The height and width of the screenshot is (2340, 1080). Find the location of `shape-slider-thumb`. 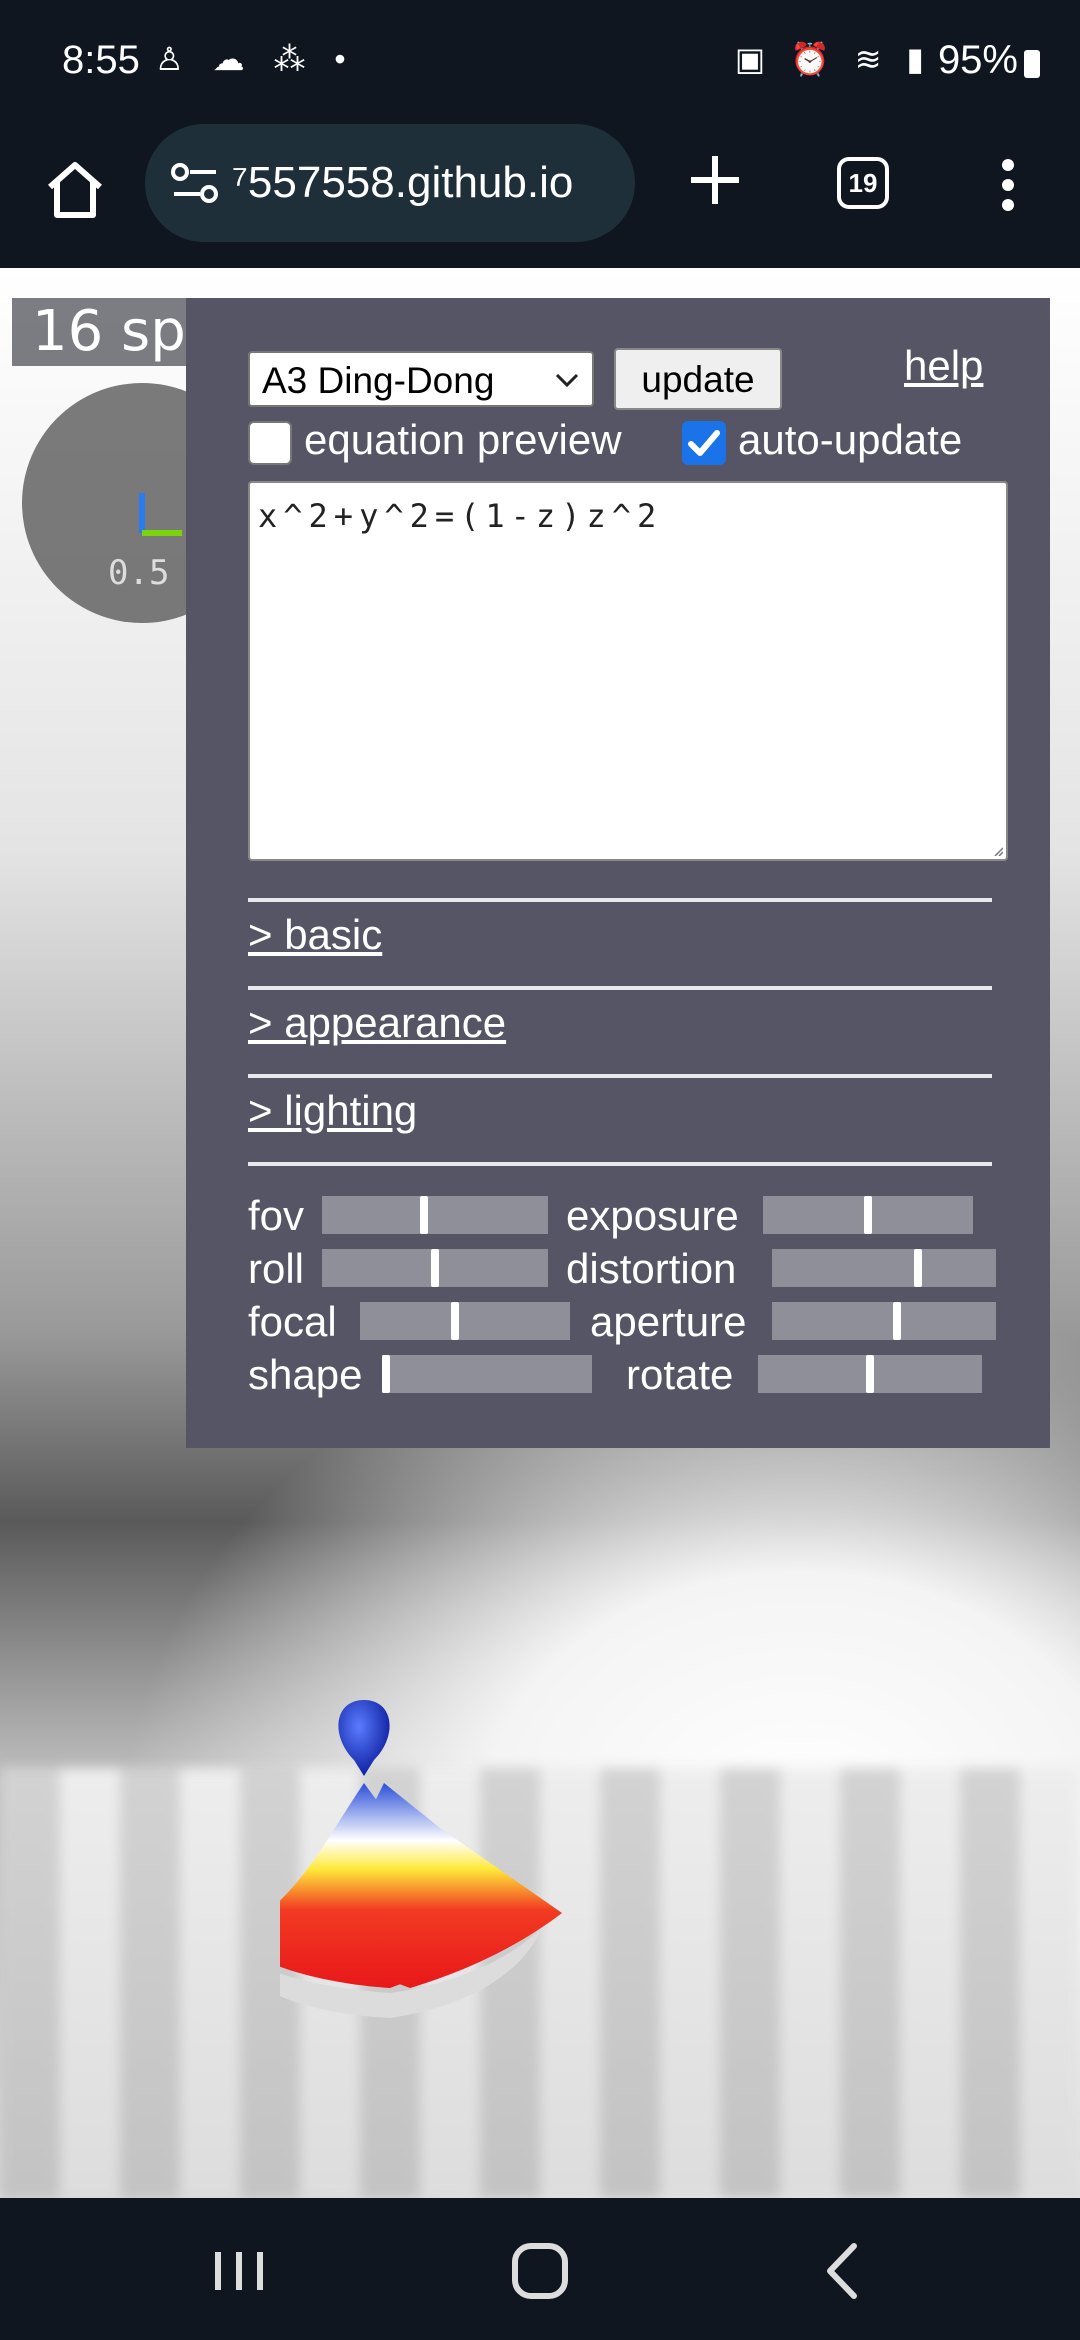

shape-slider-thumb is located at coordinates (386, 1374).